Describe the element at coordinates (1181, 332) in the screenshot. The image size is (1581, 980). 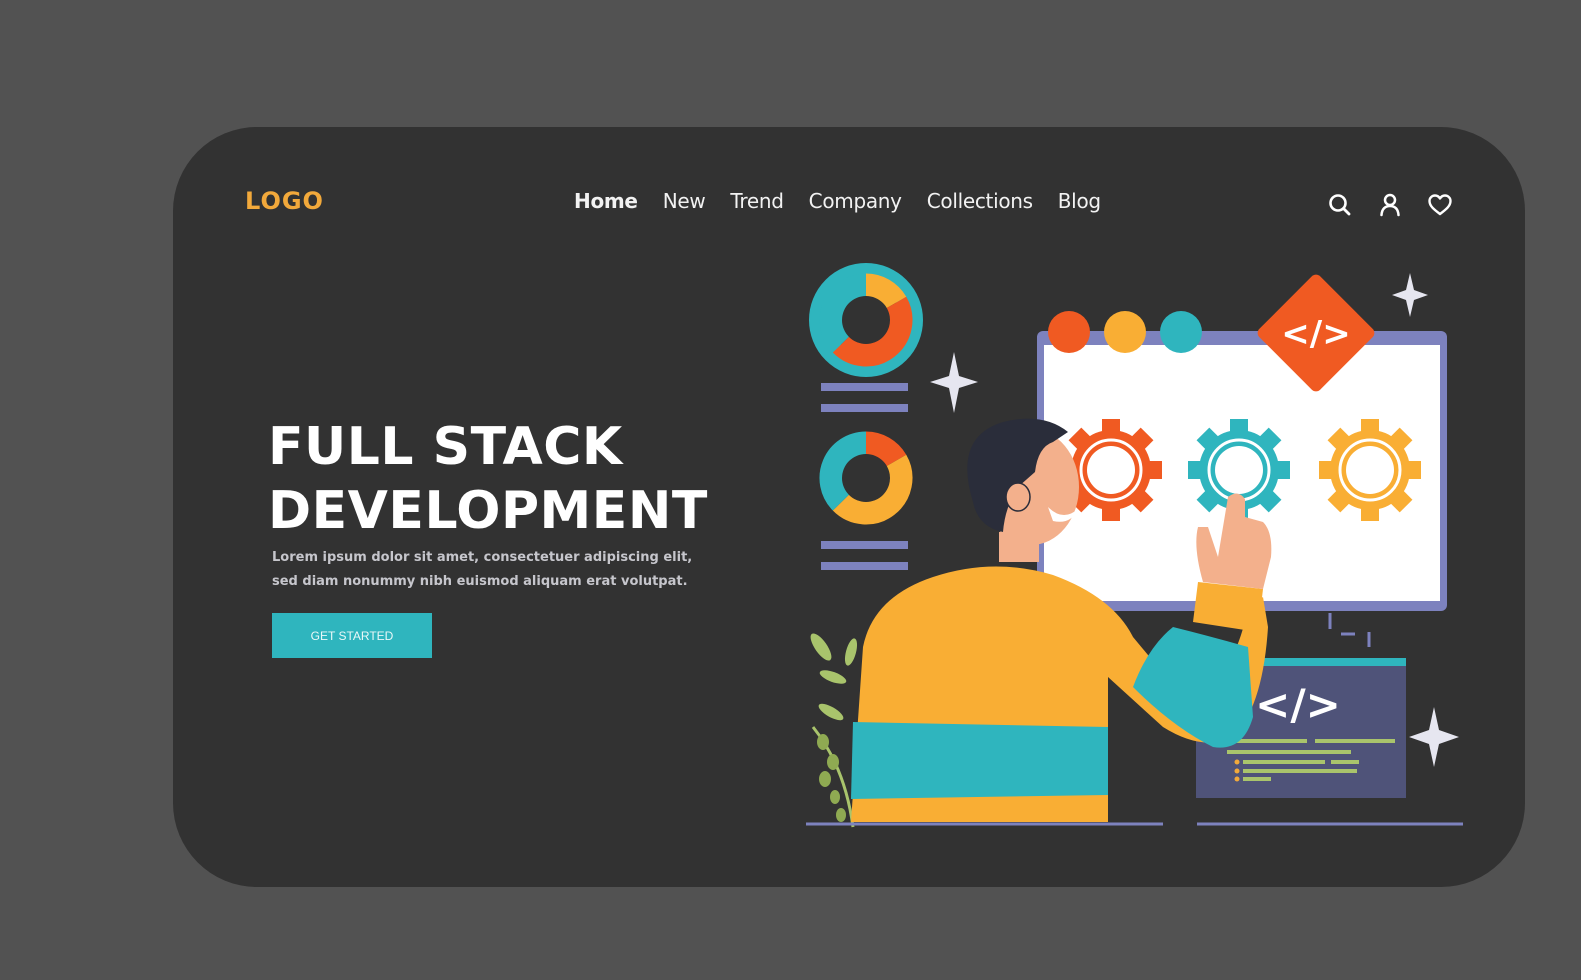
I see `browser-dot-teal` at that location.